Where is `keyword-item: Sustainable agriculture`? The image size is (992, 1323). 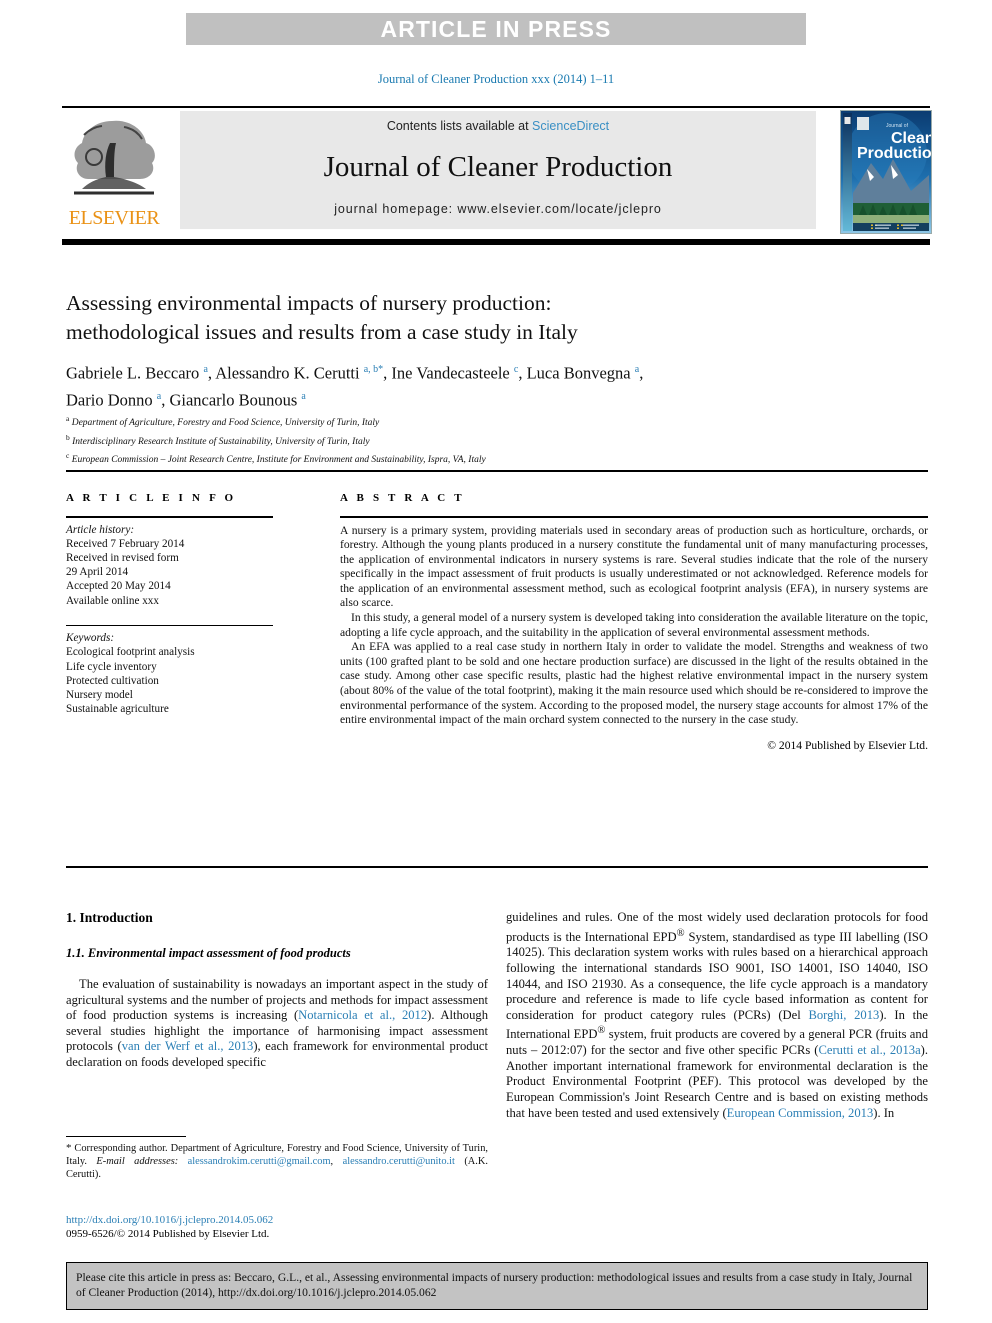
keyword-item: Sustainable agriculture is located at coordinates (117, 709).